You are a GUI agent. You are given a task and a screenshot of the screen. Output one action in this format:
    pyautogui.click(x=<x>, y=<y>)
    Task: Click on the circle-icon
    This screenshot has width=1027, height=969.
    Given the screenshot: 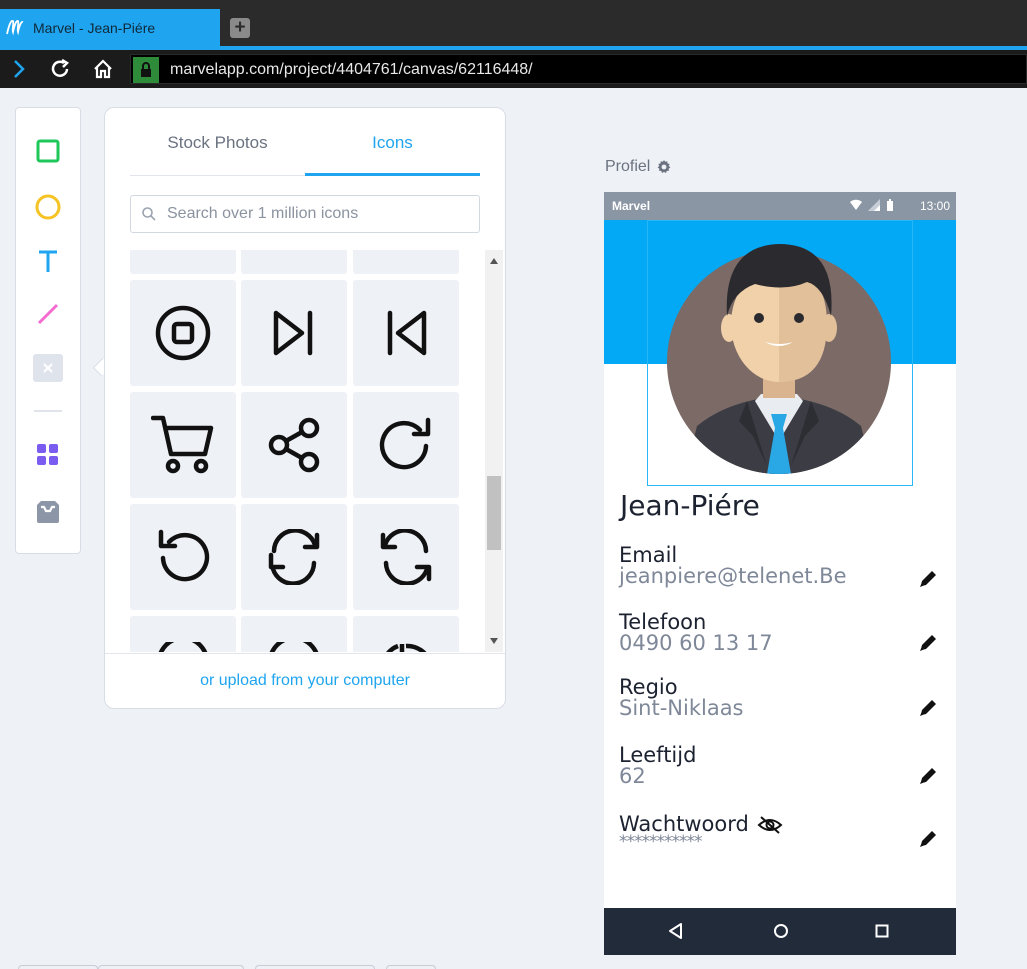 What is the action you would take?
    pyautogui.click(x=48, y=207)
    